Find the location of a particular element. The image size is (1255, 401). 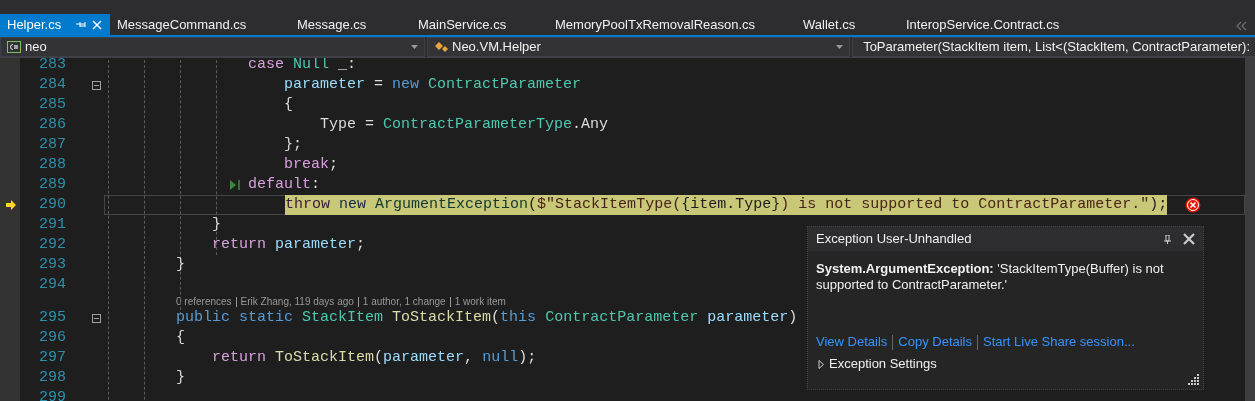

codelens-link: 1 author, 1 change is located at coordinates (404, 301).